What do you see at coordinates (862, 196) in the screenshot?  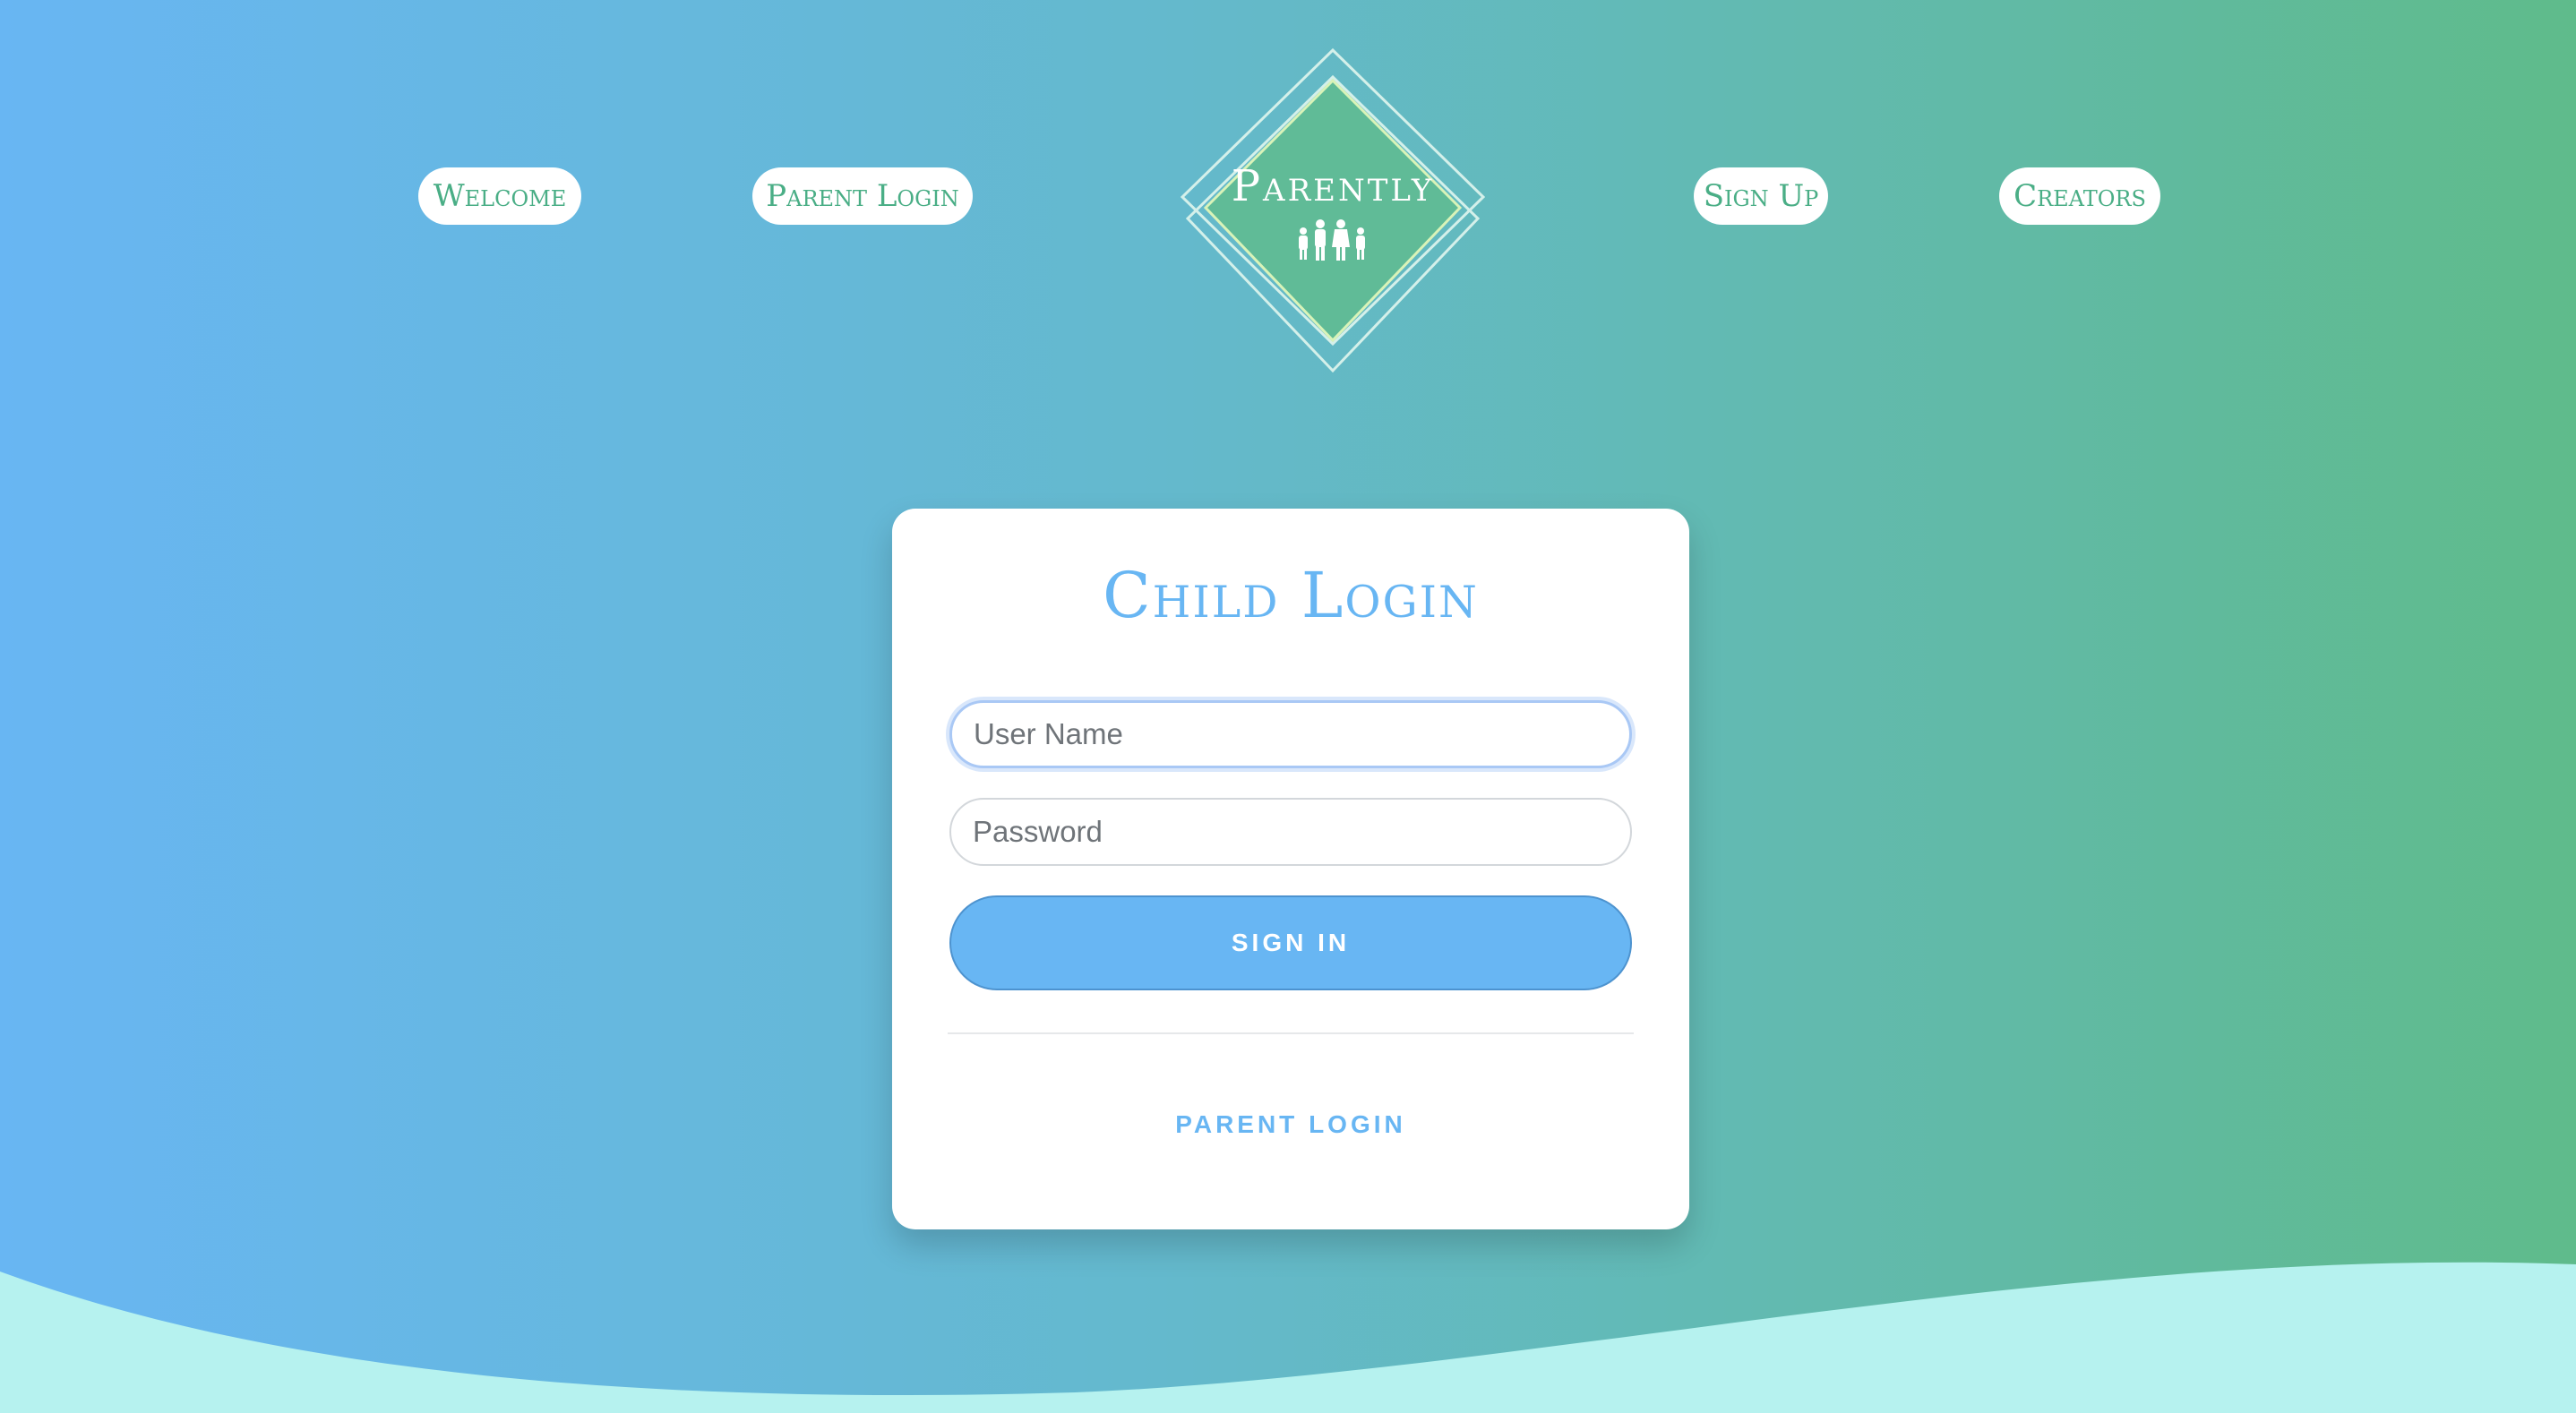 I see `nav-parent-login-button: Parent Login` at bounding box center [862, 196].